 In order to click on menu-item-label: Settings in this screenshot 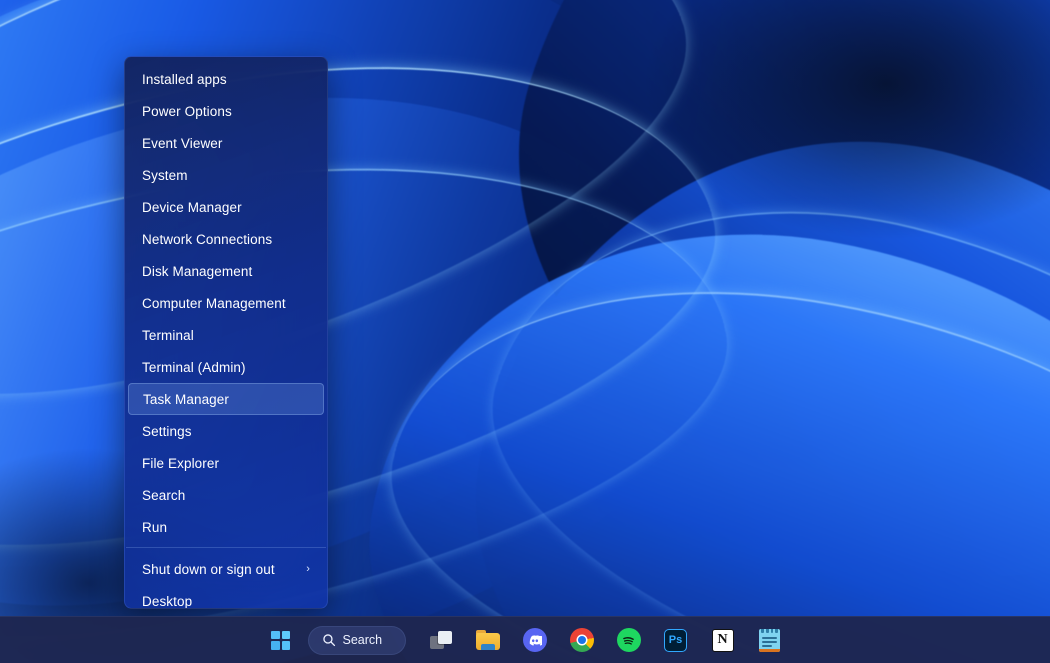, I will do `click(167, 431)`.